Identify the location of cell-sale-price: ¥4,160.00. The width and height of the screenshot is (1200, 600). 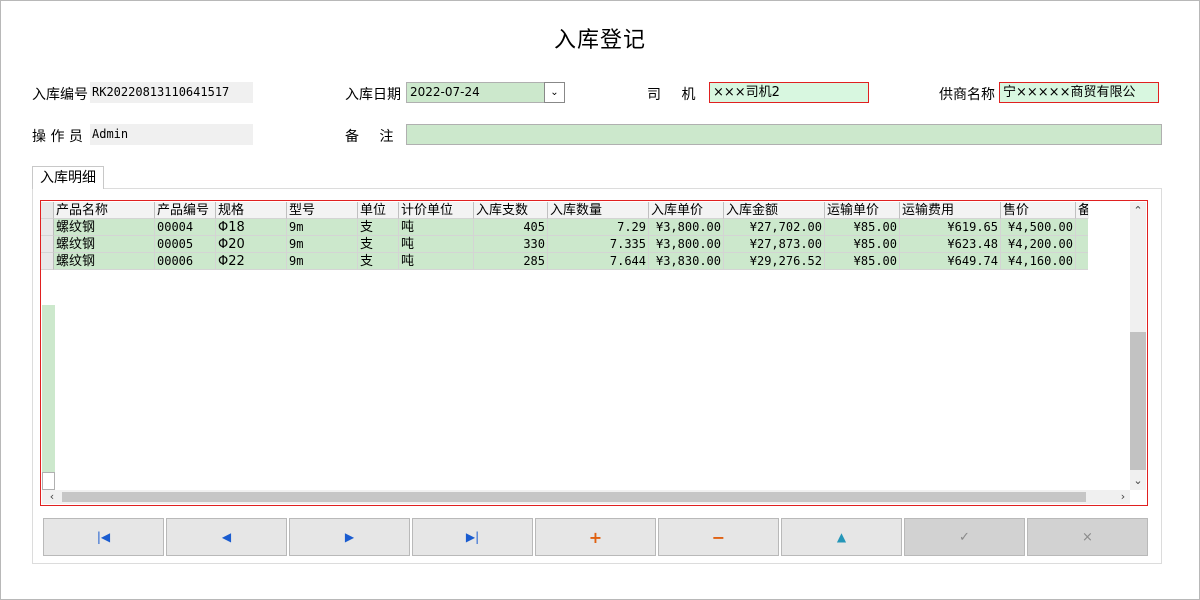
(1038, 261).